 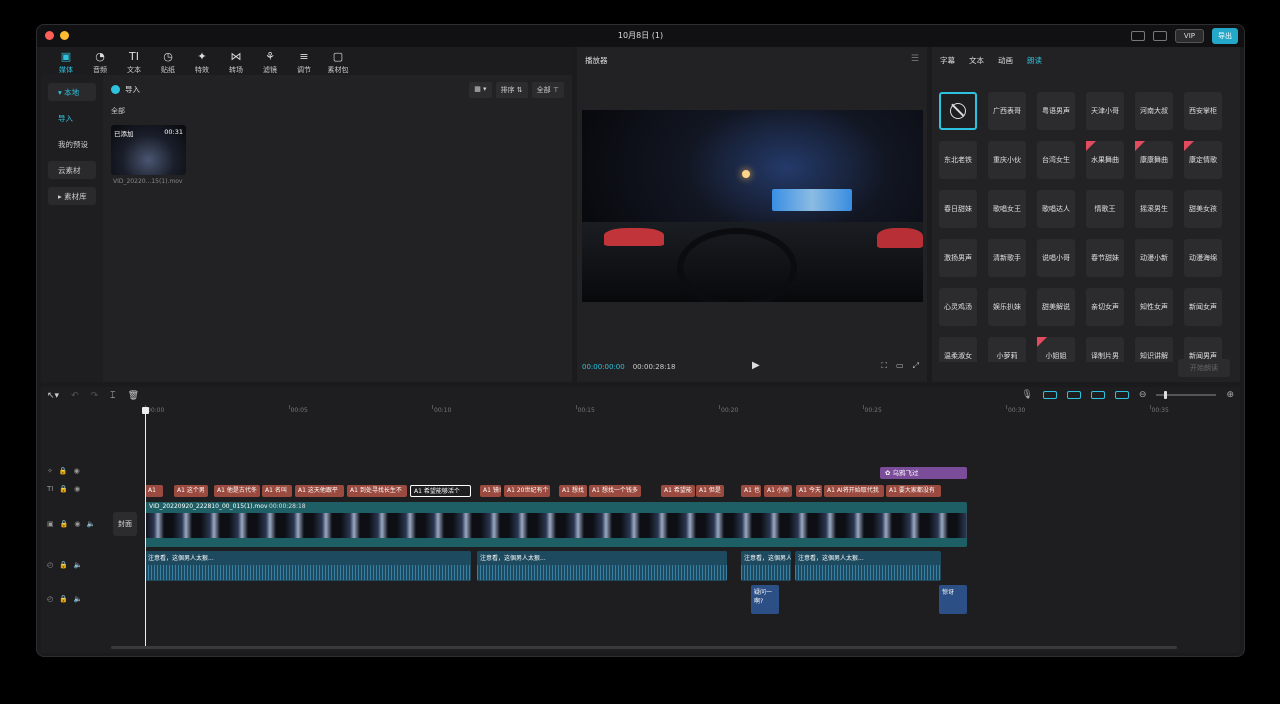 I want to click on voice-option: 台湾女生, so click(x=1056, y=160).